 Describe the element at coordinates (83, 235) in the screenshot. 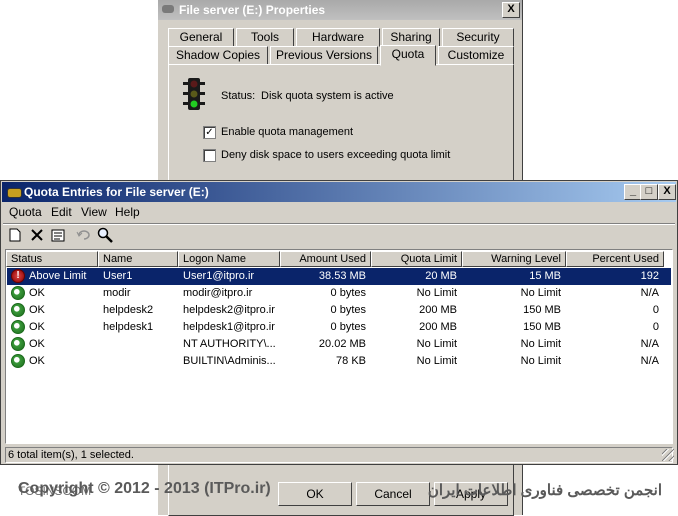

I see `undo-icon` at that location.